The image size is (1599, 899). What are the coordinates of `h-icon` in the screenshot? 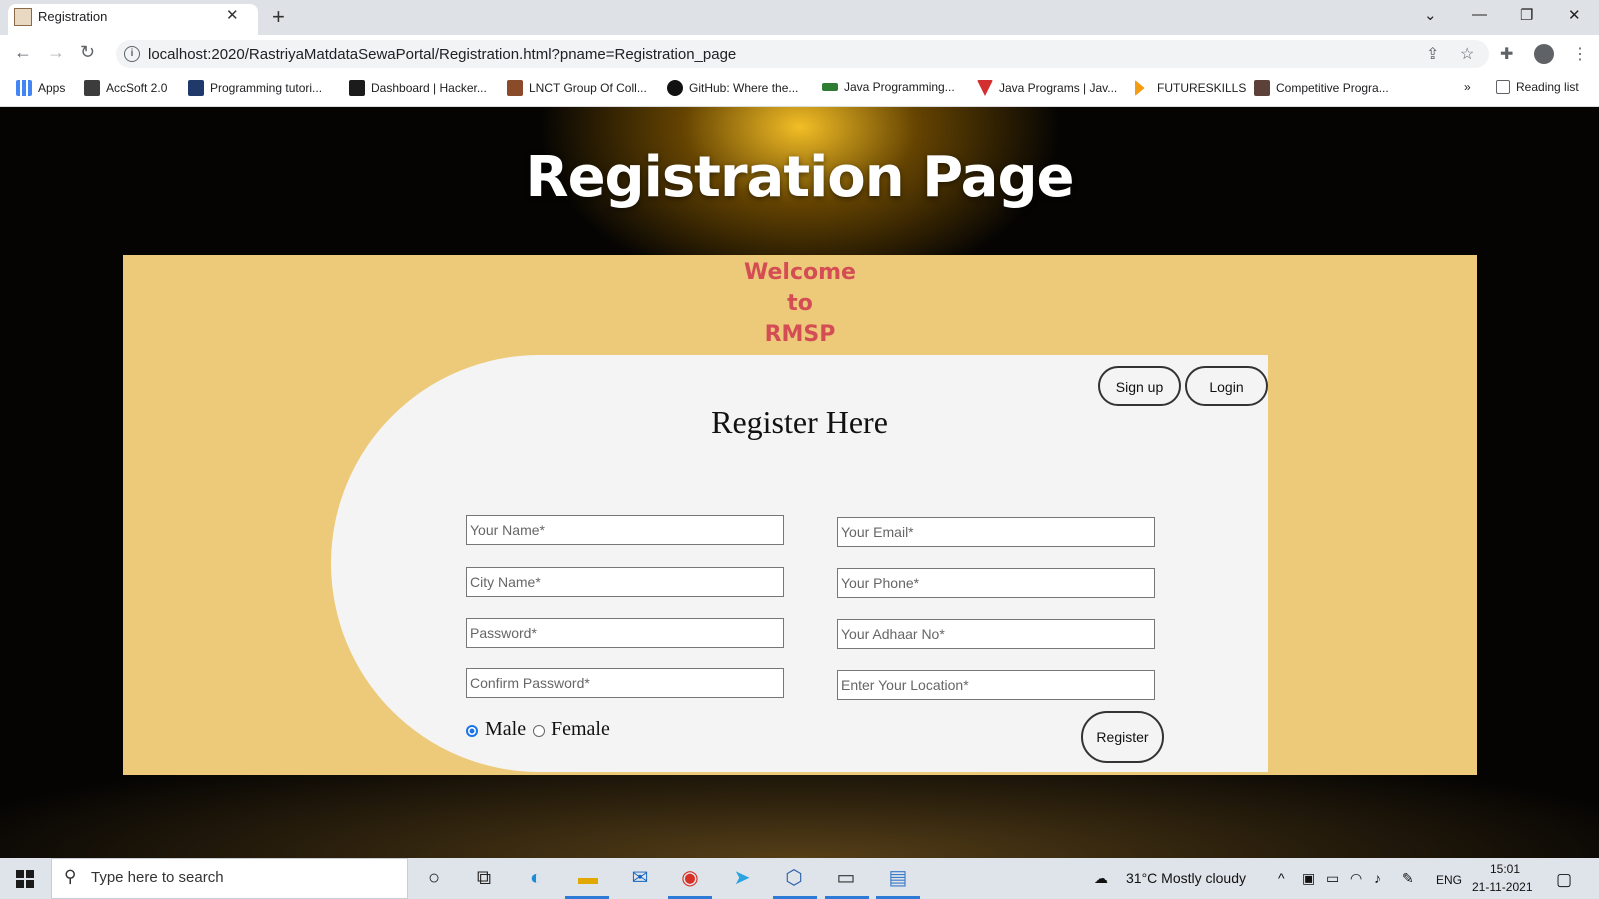 It's located at (196, 88).